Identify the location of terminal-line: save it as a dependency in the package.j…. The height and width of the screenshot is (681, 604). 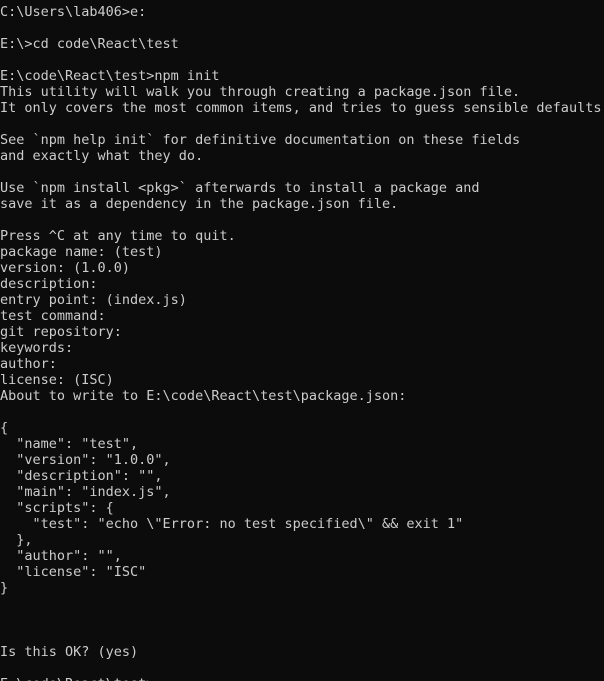
(199, 204).